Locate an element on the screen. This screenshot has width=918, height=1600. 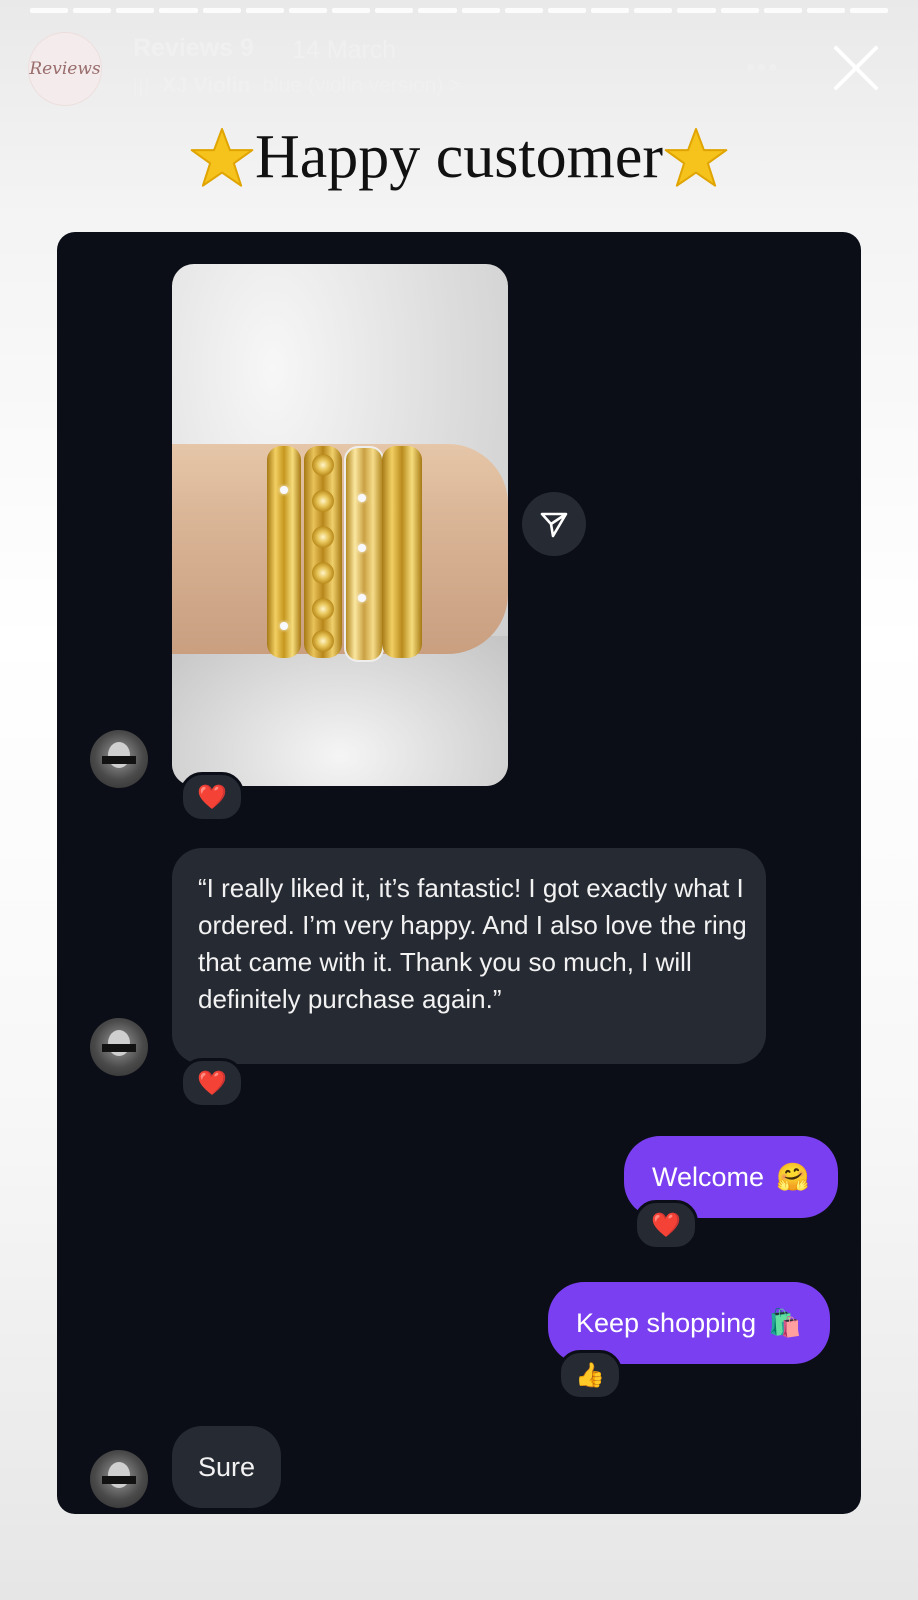
thumbs-up-reaction: 👍 is located at coordinates (590, 1375).